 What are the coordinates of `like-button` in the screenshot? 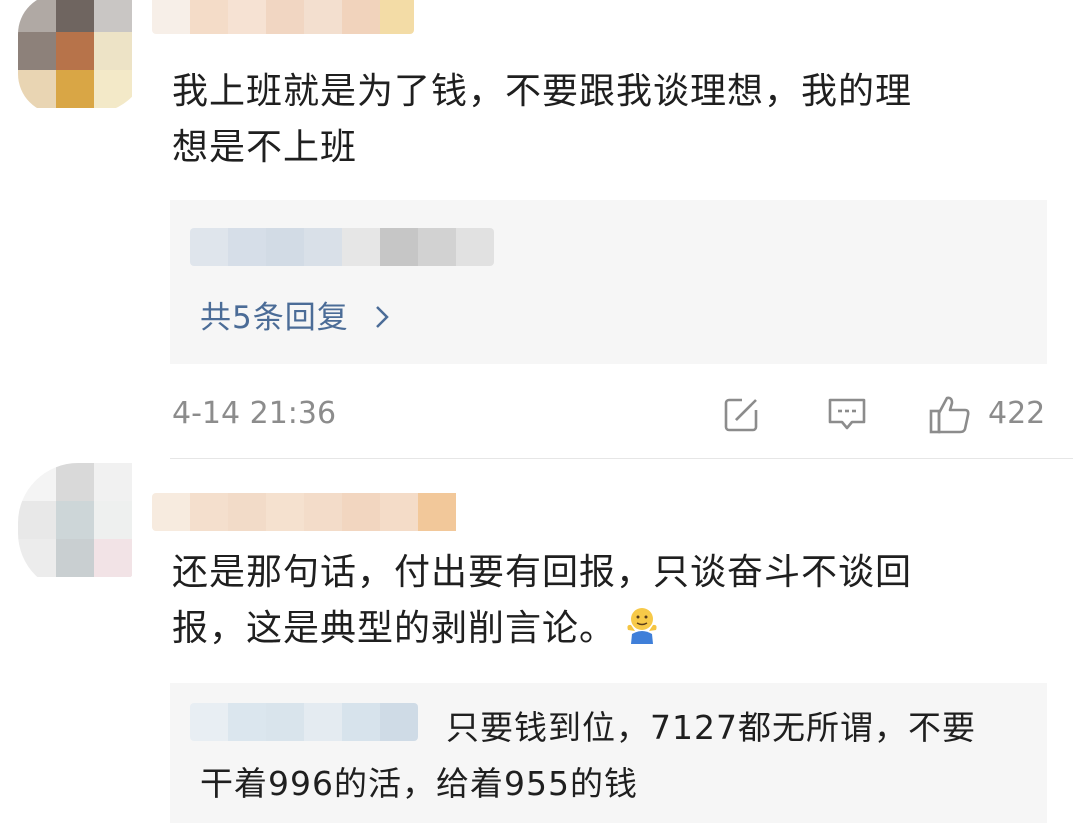 It's located at (950, 414).